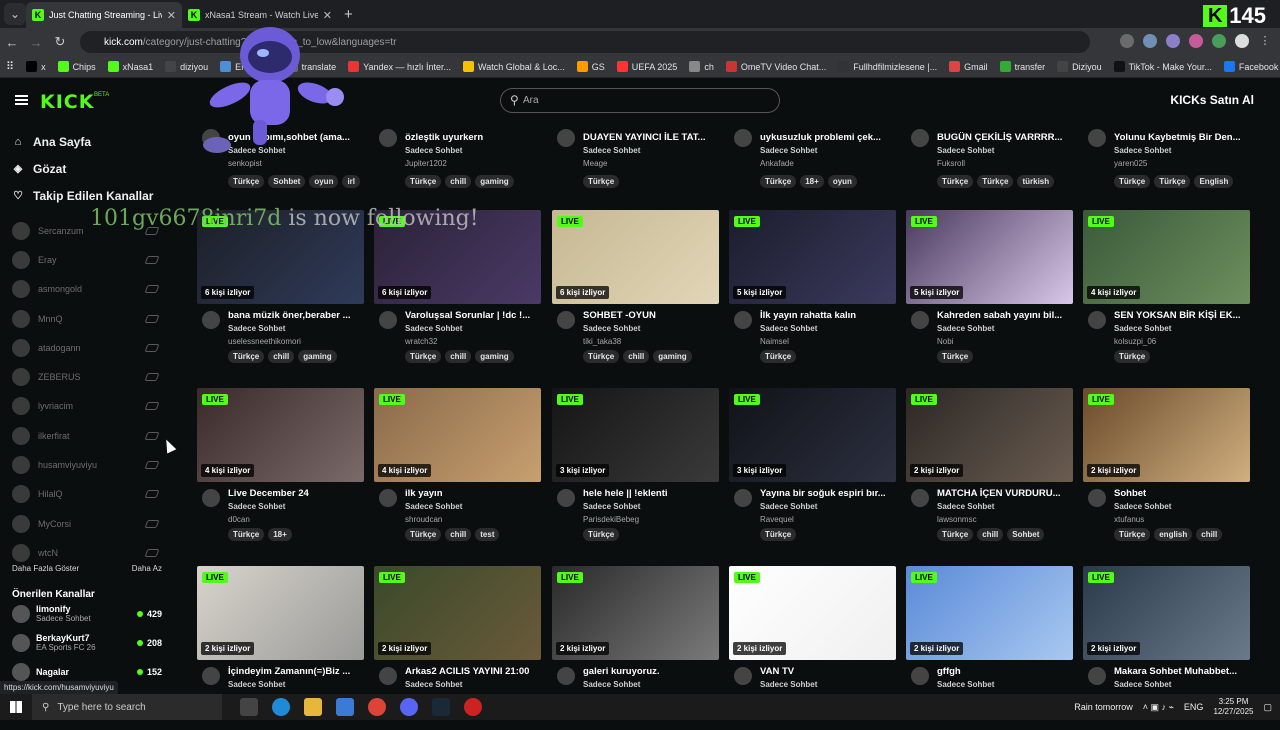  Describe the element at coordinates (89, 464) in the screenshot. I see `followed-channel: husamviyuviyu` at that location.